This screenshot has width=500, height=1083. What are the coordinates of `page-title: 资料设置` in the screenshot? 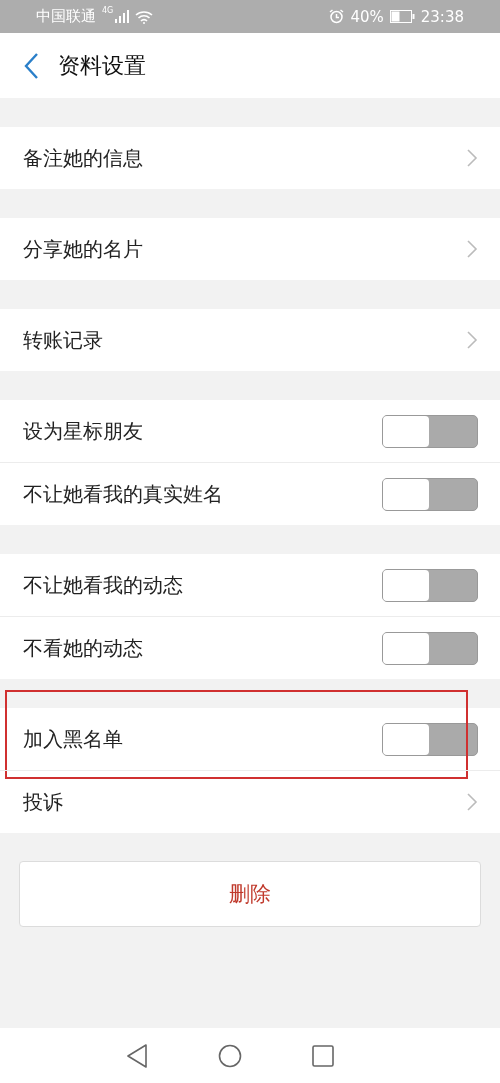 It's located at (102, 65).